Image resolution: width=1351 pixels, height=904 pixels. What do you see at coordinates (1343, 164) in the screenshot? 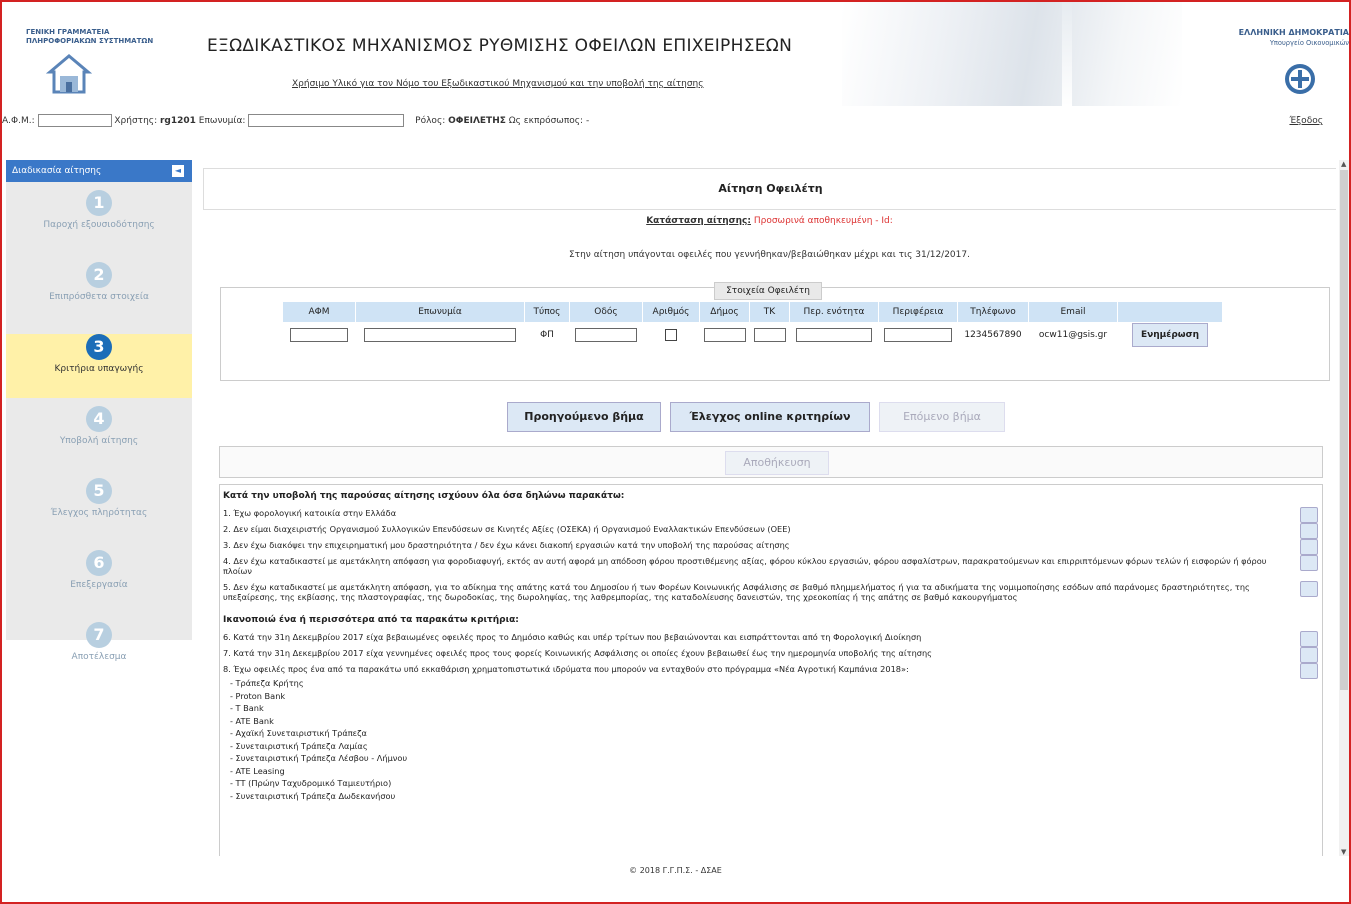
I see `scroll-up-icon: ▲` at bounding box center [1343, 164].